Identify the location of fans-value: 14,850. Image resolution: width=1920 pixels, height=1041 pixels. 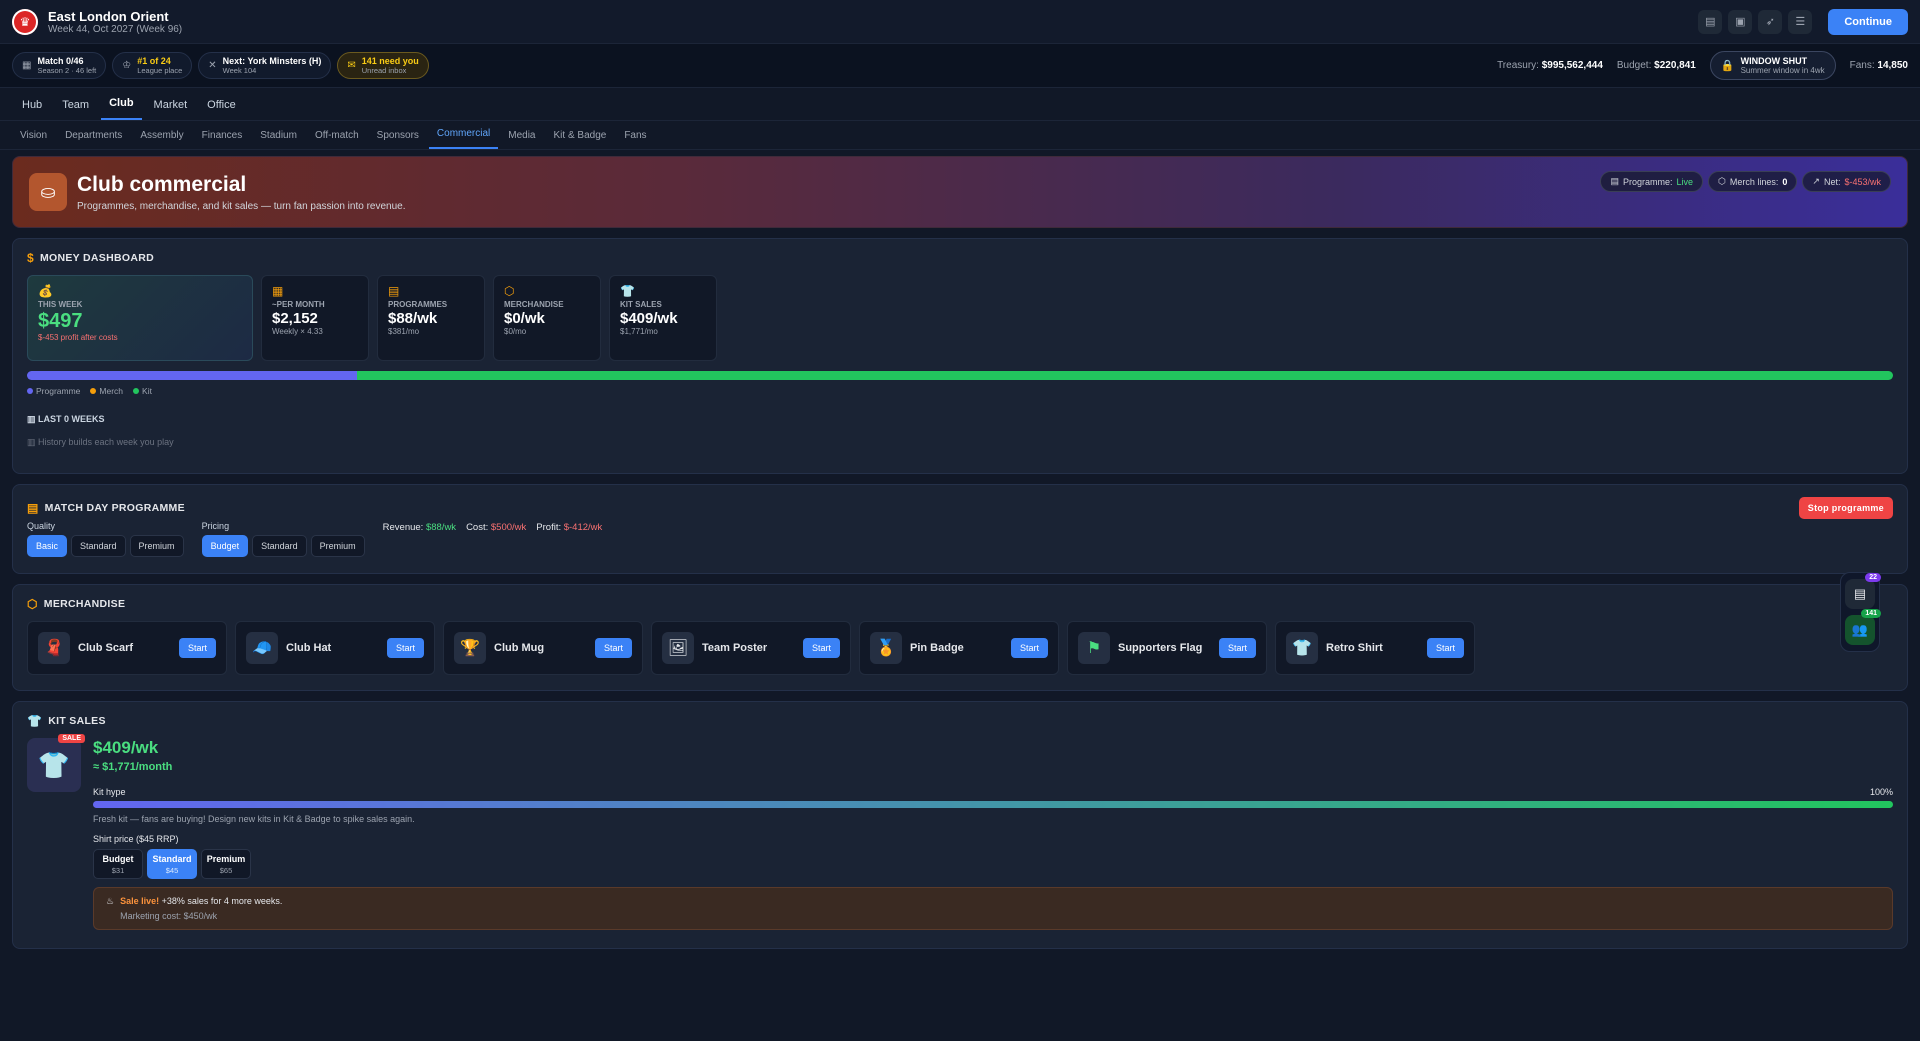
(1892, 65).